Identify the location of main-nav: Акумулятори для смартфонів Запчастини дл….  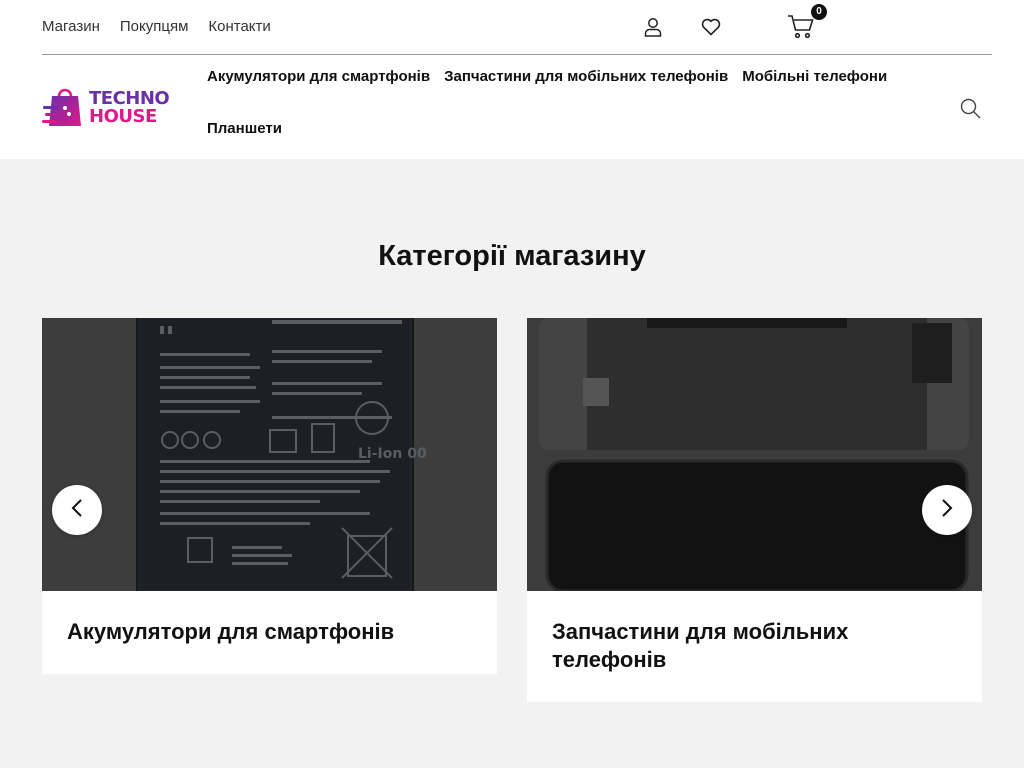
(567, 103).